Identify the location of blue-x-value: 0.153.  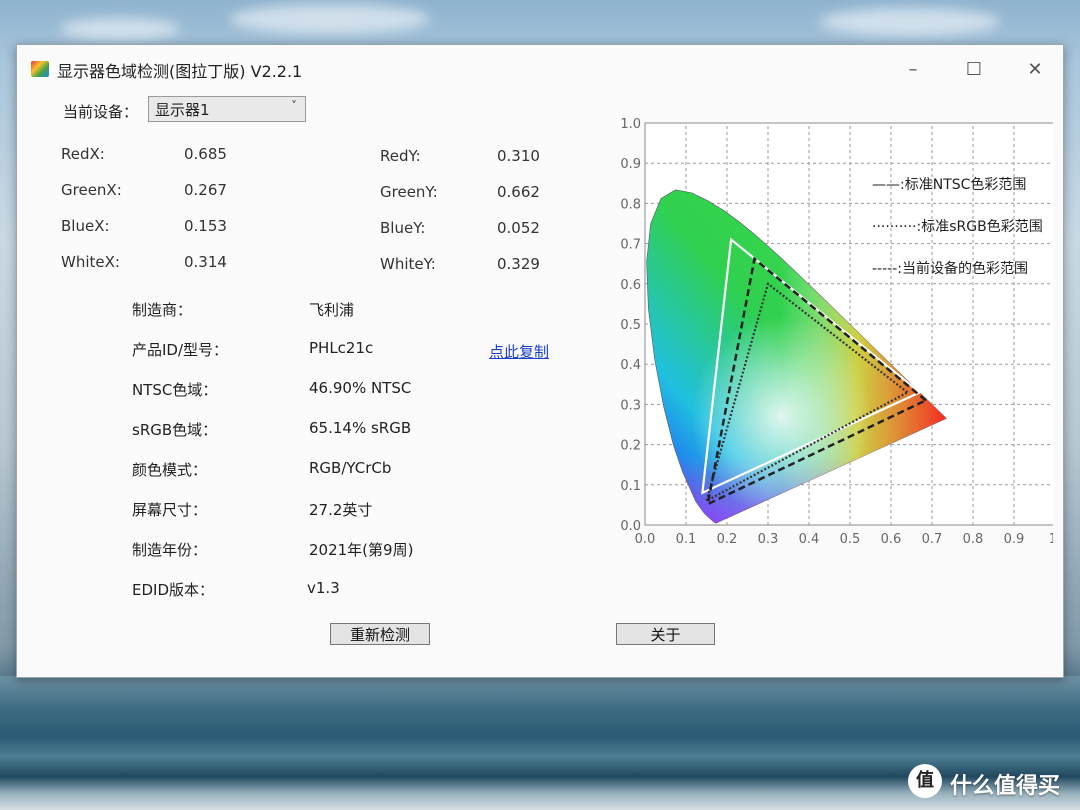
(205, 226).